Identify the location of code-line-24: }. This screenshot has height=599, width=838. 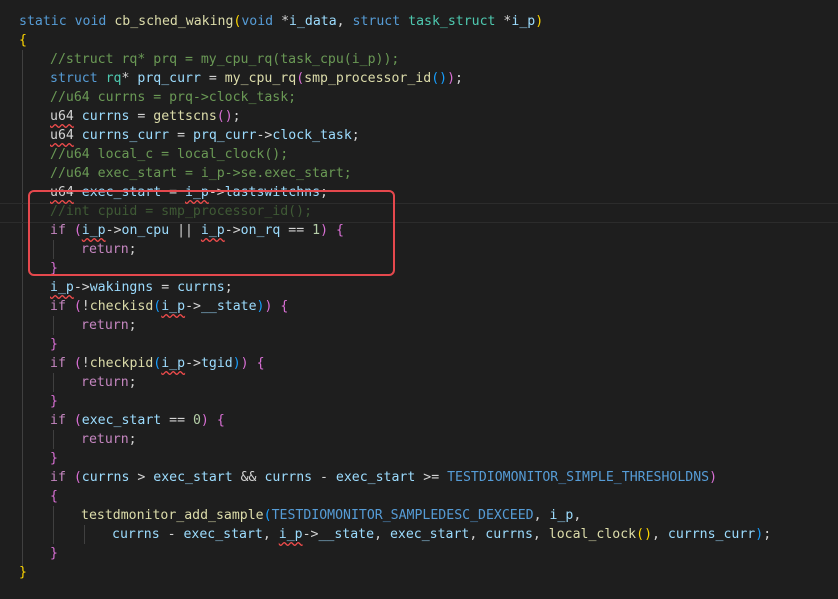
(54, 458).